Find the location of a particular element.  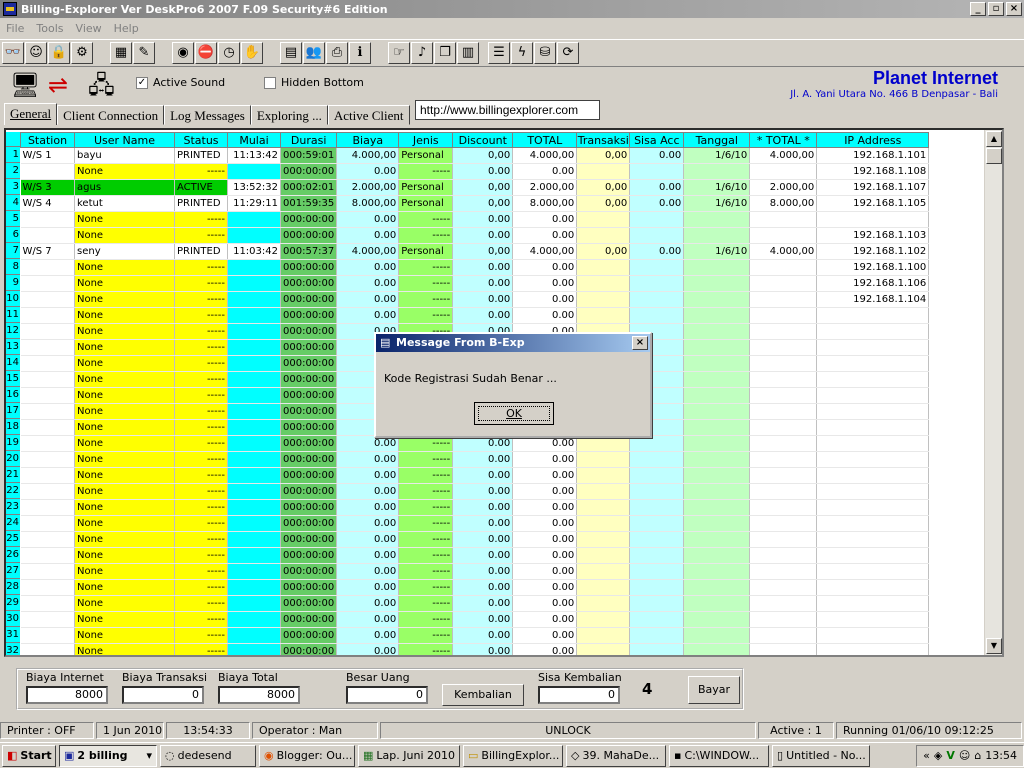

row-number: 10 is located at coordinates (13, 299).